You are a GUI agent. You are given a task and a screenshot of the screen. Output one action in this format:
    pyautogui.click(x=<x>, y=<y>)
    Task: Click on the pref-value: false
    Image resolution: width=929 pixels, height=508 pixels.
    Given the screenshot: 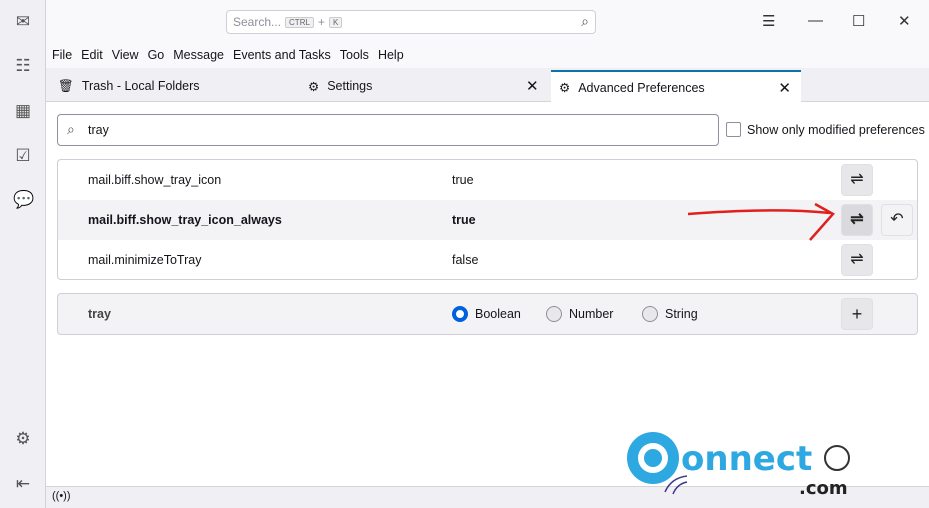 What is the action you would take?
    pyautogui.click(x=465, y=260)
    